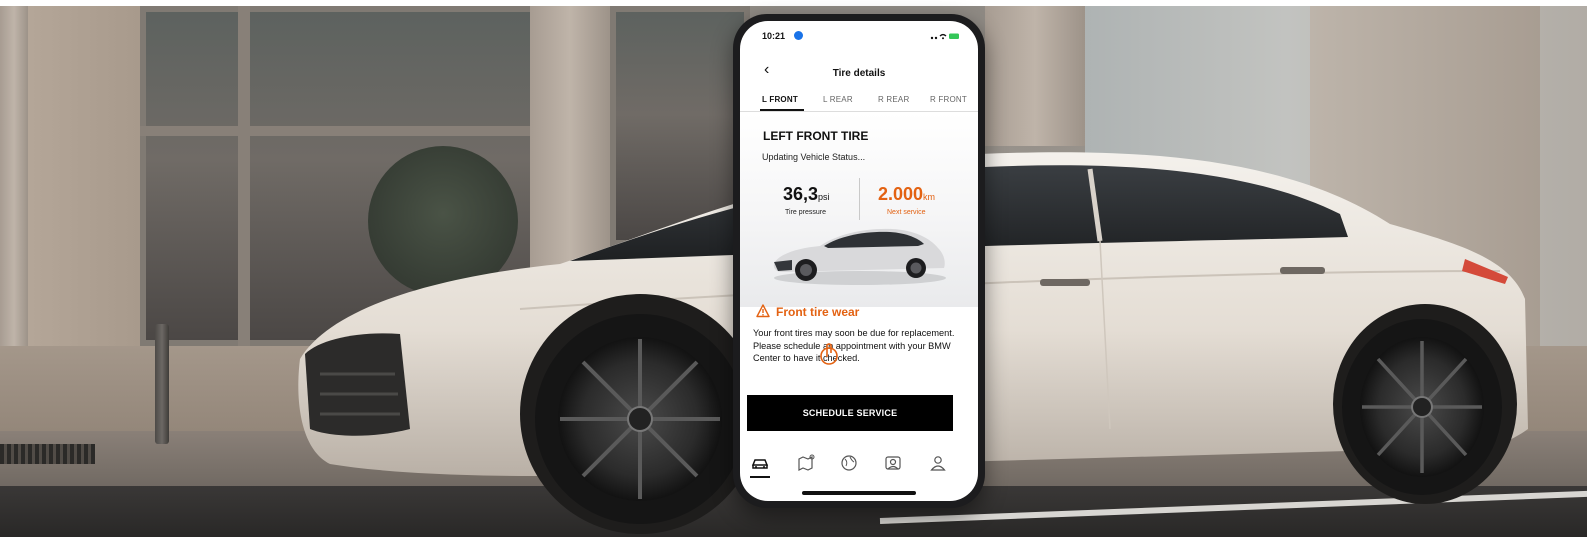  I want to click on pressure-value: 36,3psi, so click(806, 194).